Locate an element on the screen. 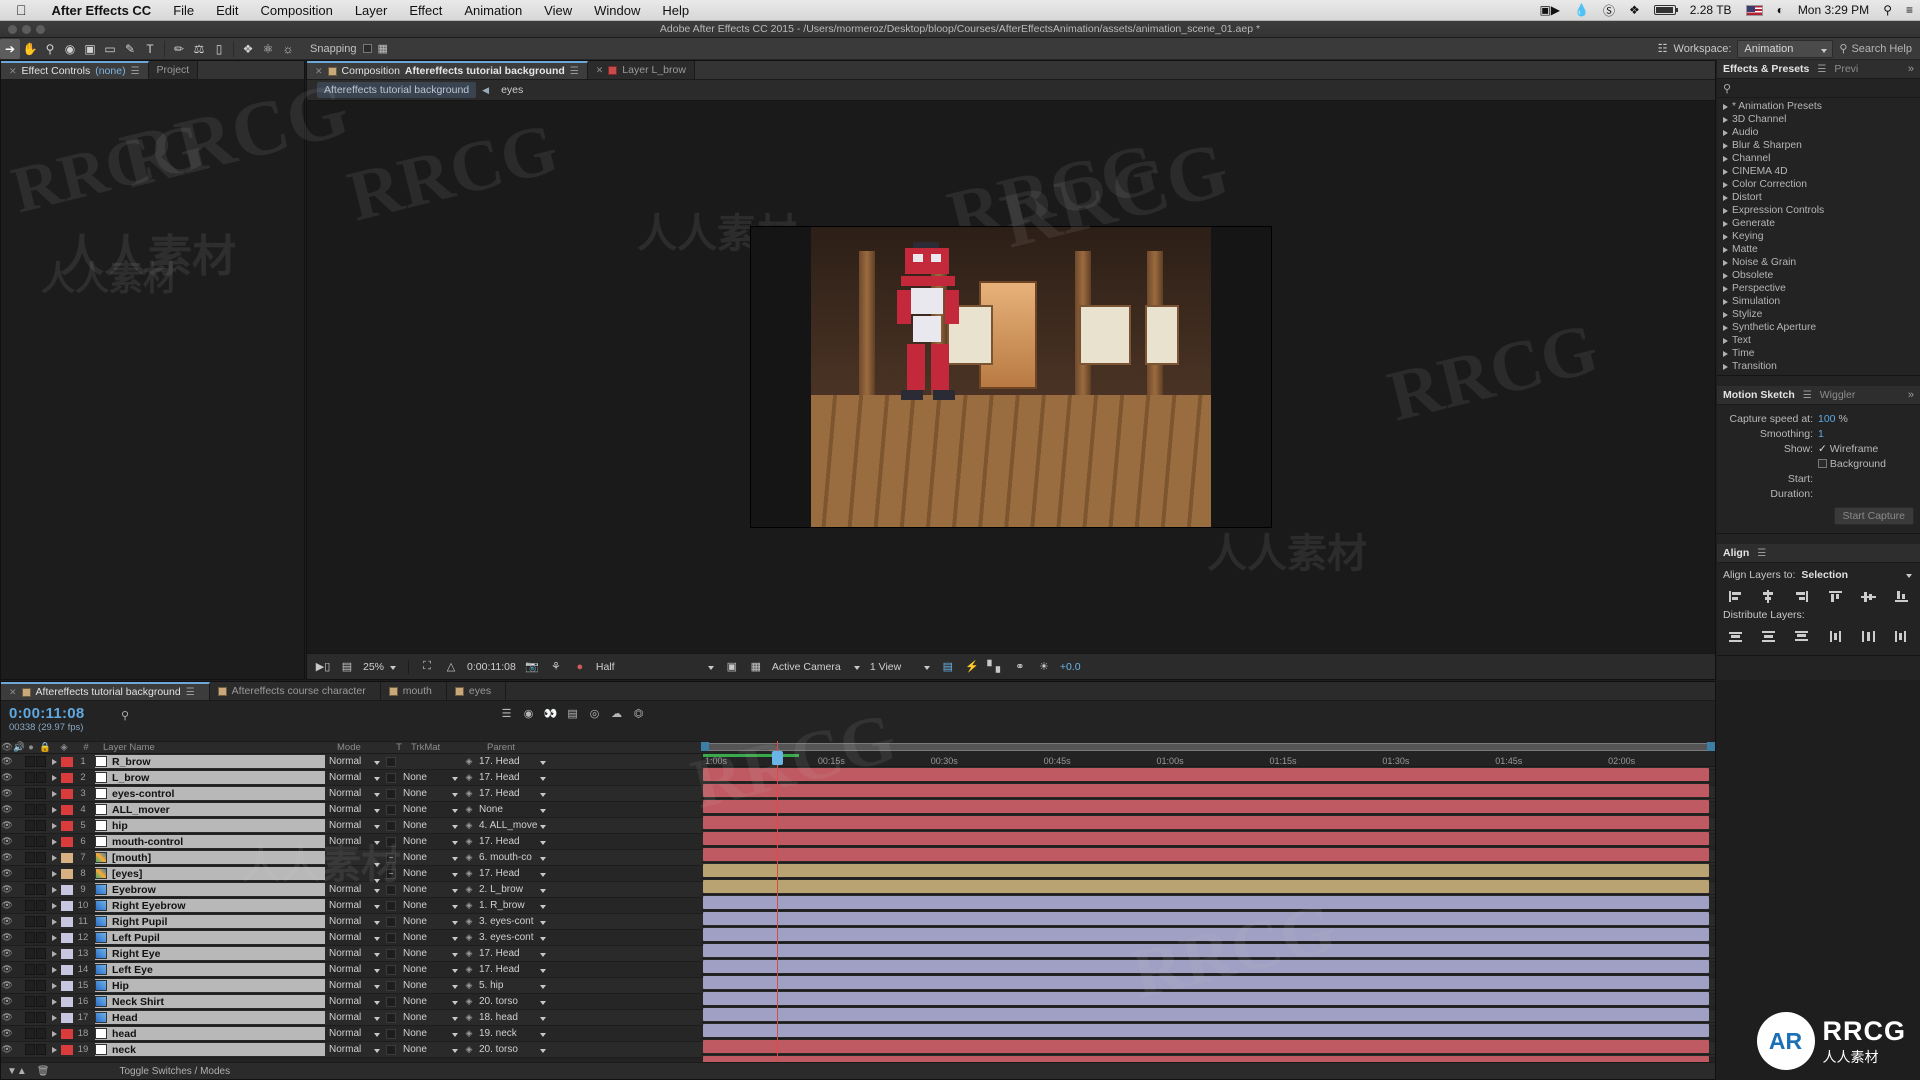 The image size is (1920, 1080). effect-category-12: Noise & Grain is located at coordinates (1818, 262).